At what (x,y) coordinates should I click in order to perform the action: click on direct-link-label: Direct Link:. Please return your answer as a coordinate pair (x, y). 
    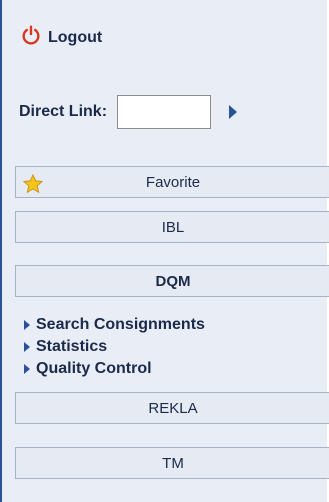
    Looking at the image, I should click on (63, 111).